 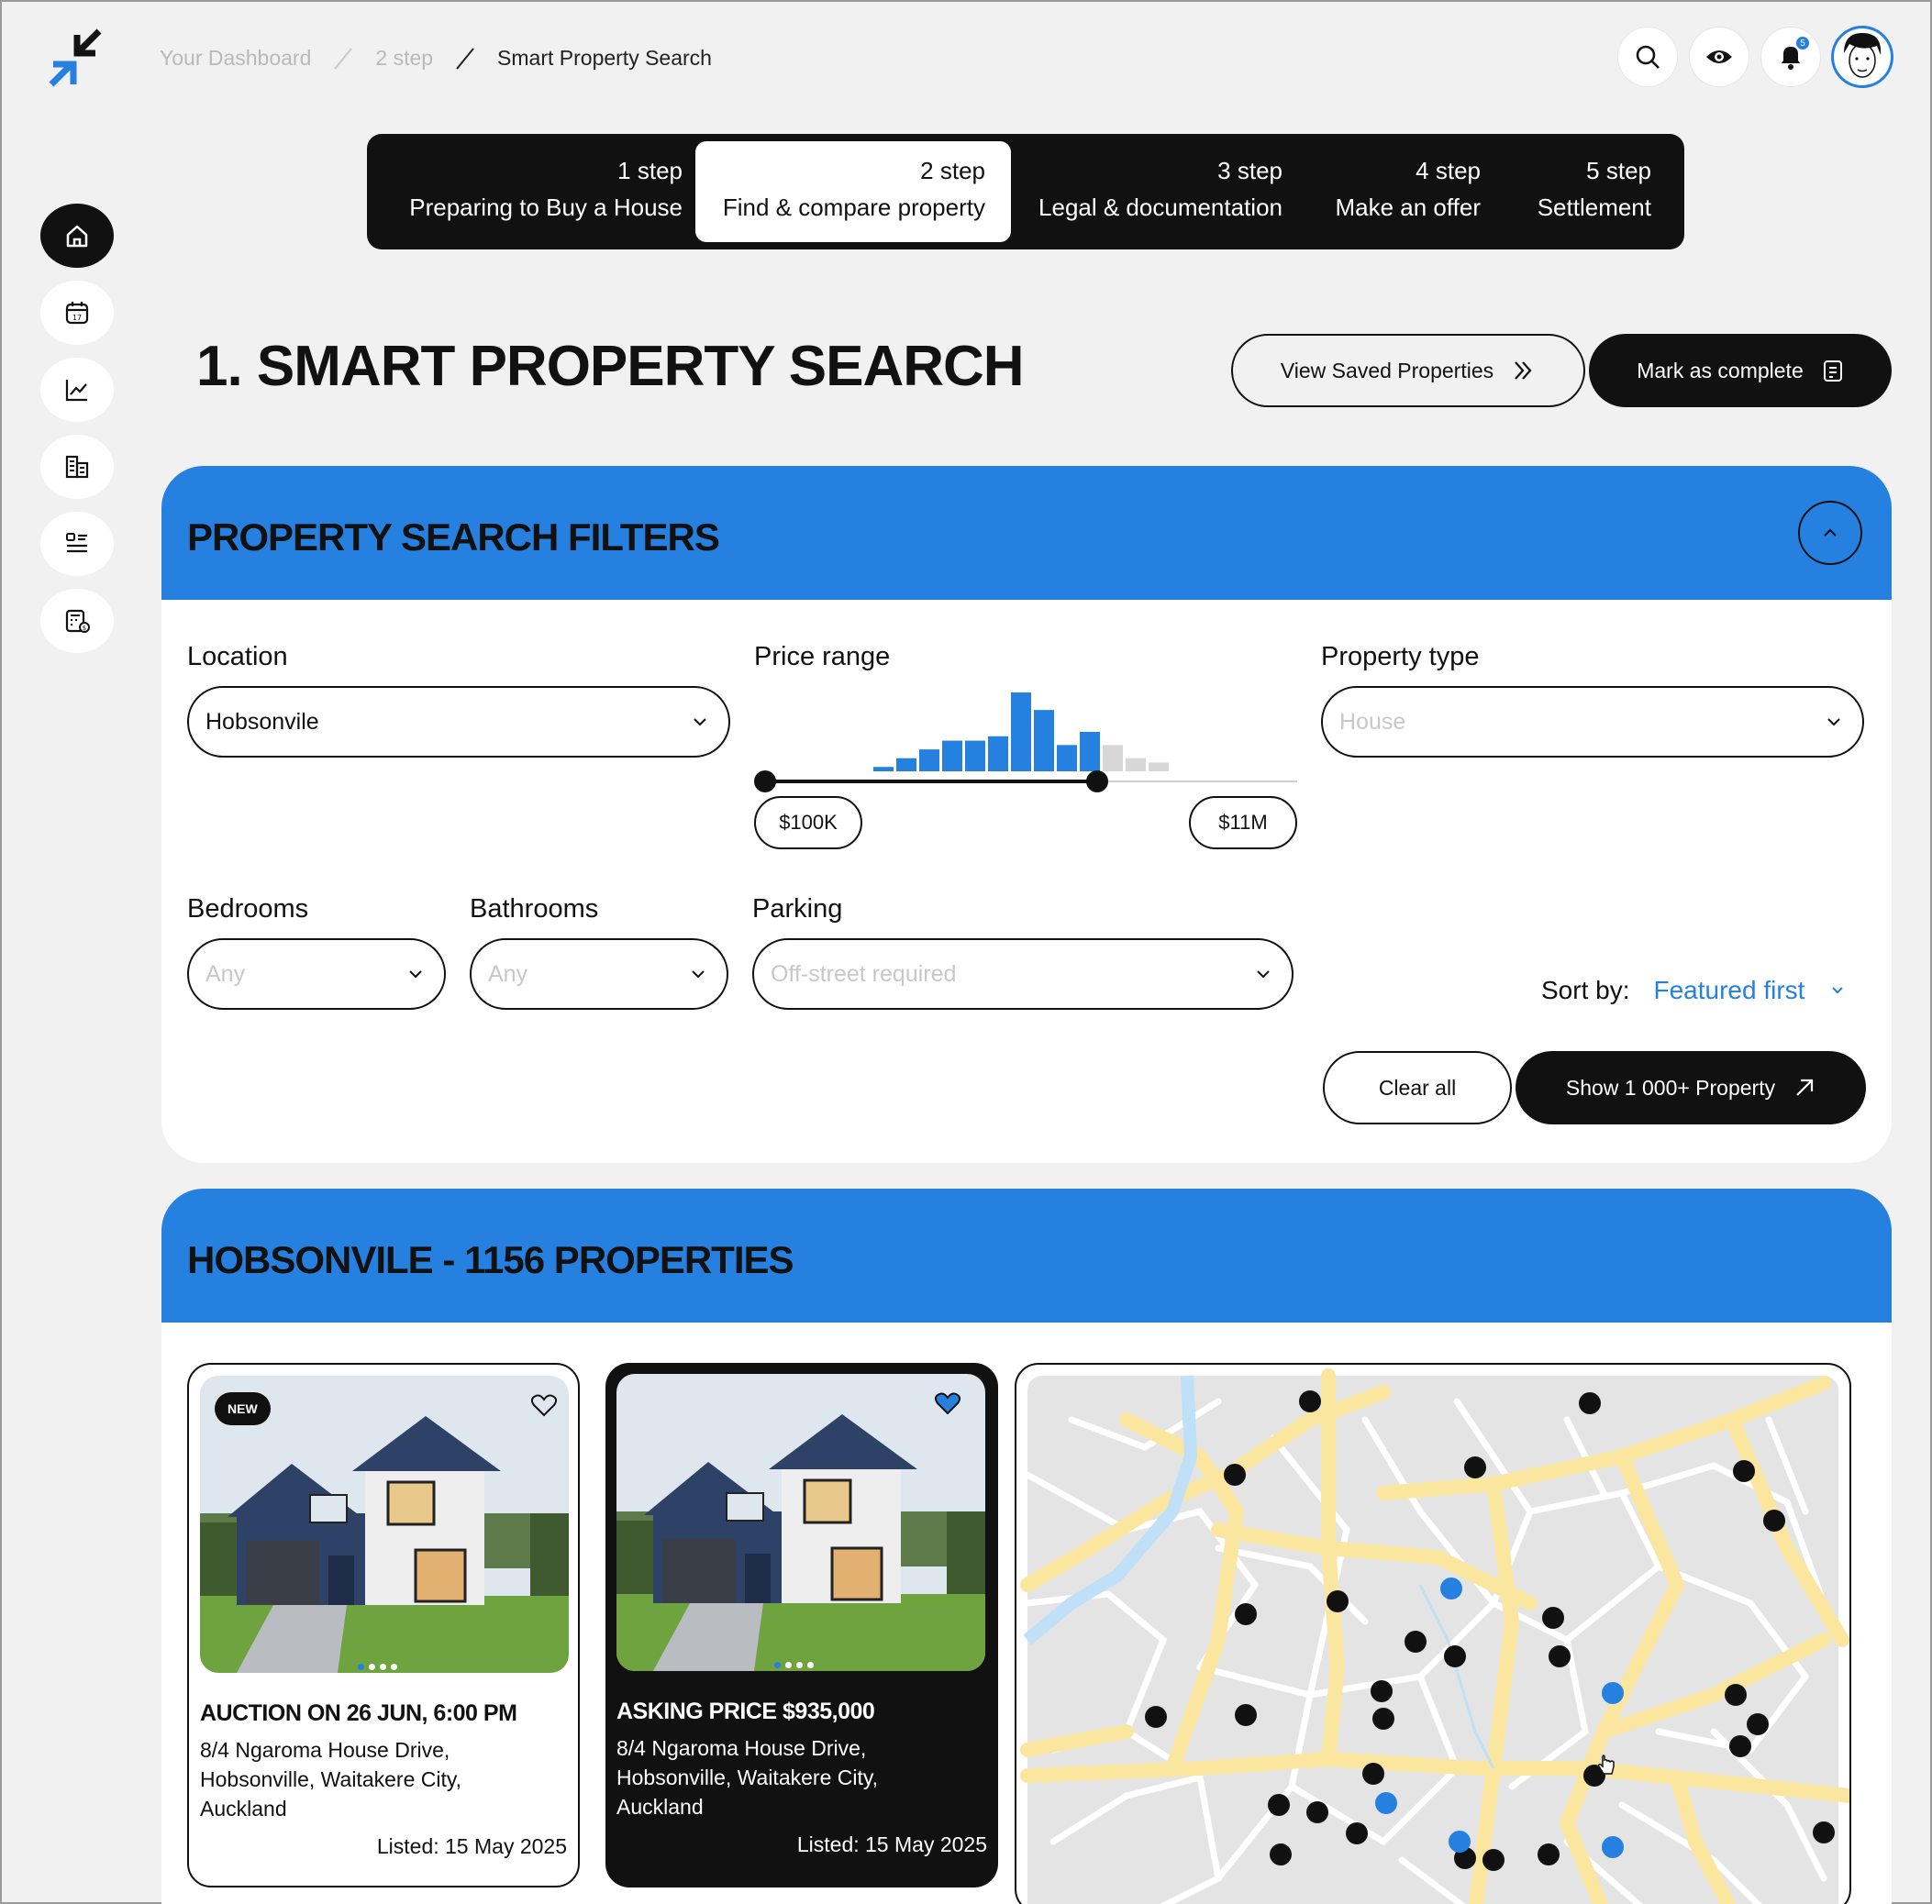 I want to click on sidebar-listings, so click(x=77, y=544).